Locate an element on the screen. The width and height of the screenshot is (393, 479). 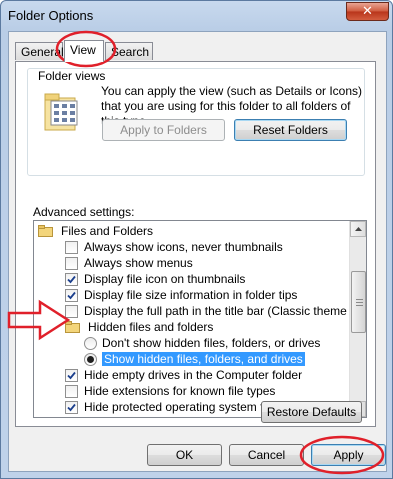
close-icon: ✕ is located at coordinates (367, 11).